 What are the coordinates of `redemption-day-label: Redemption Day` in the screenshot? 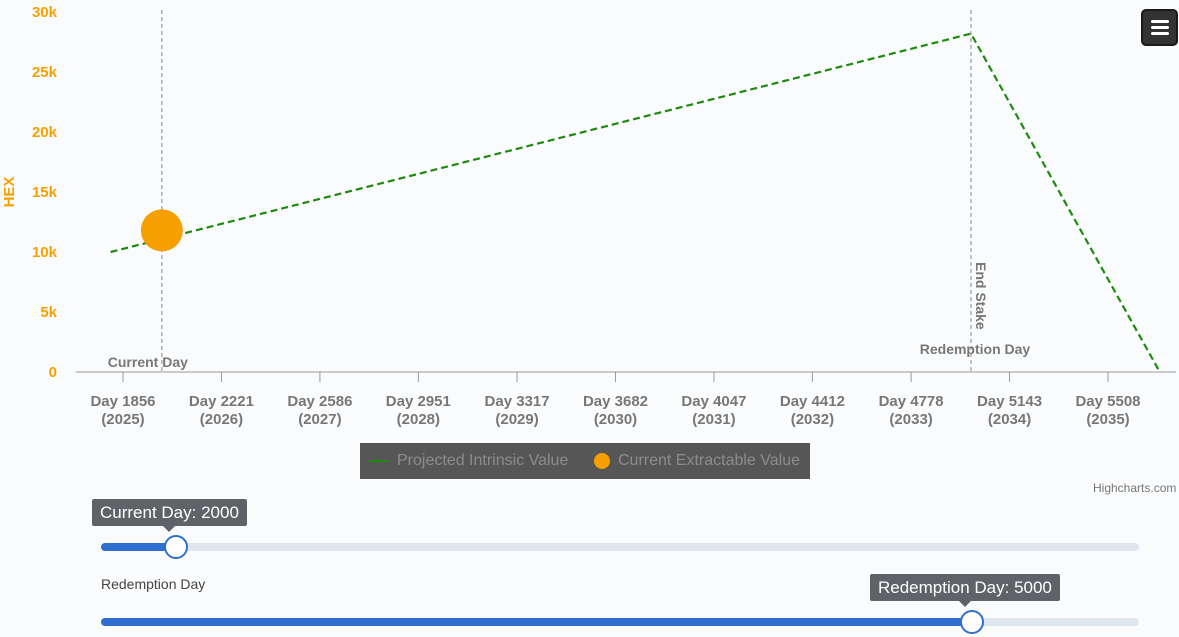 It's located at (153, 584).